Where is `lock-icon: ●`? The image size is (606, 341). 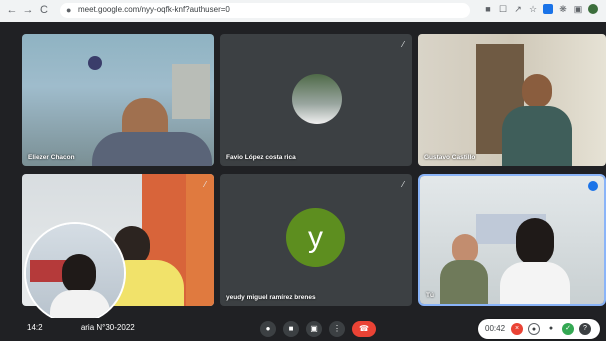
lock-icon: ● is located at coordinates (69, 10).